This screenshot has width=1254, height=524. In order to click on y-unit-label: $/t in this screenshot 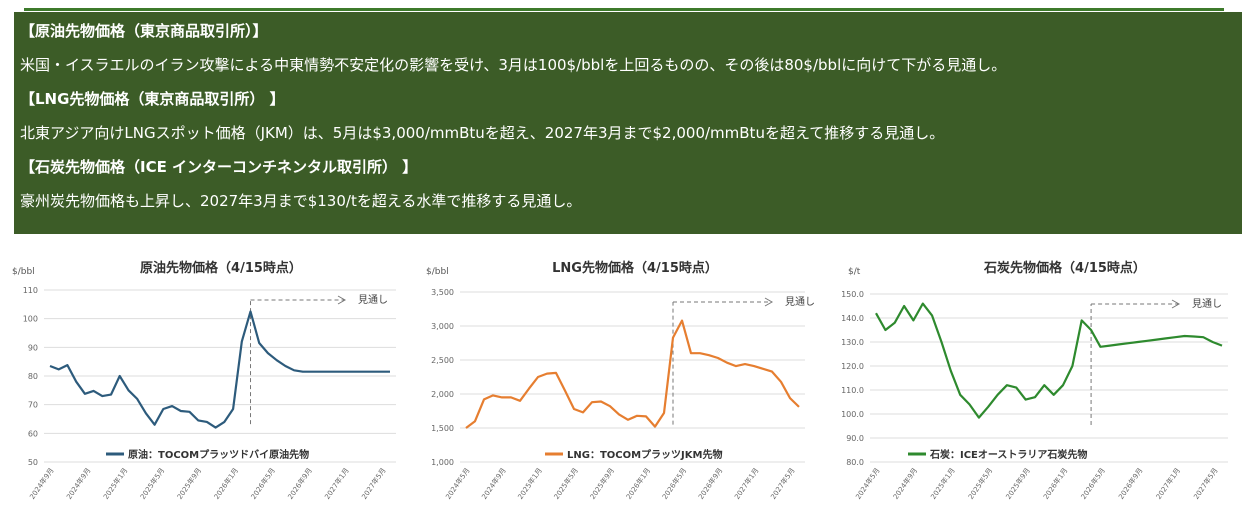, I will do `click(854, 272)`.